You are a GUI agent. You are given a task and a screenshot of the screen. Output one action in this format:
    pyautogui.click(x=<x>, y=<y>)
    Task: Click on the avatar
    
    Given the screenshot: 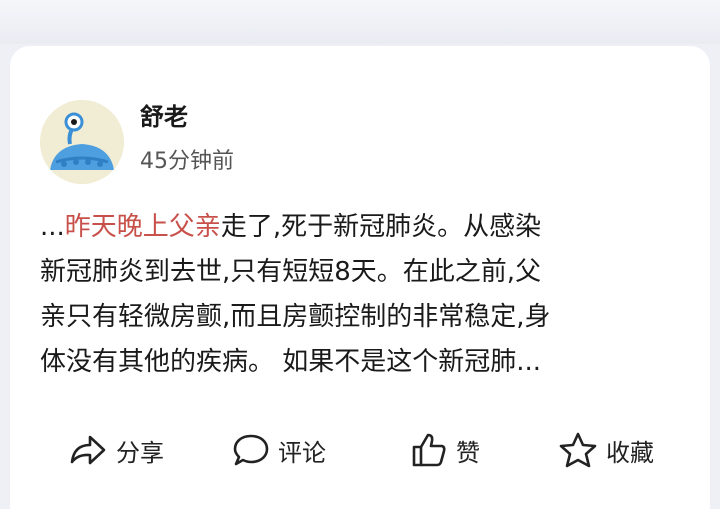 What is the action you would take?
    pyautogui.click(x=82, y=142)
    